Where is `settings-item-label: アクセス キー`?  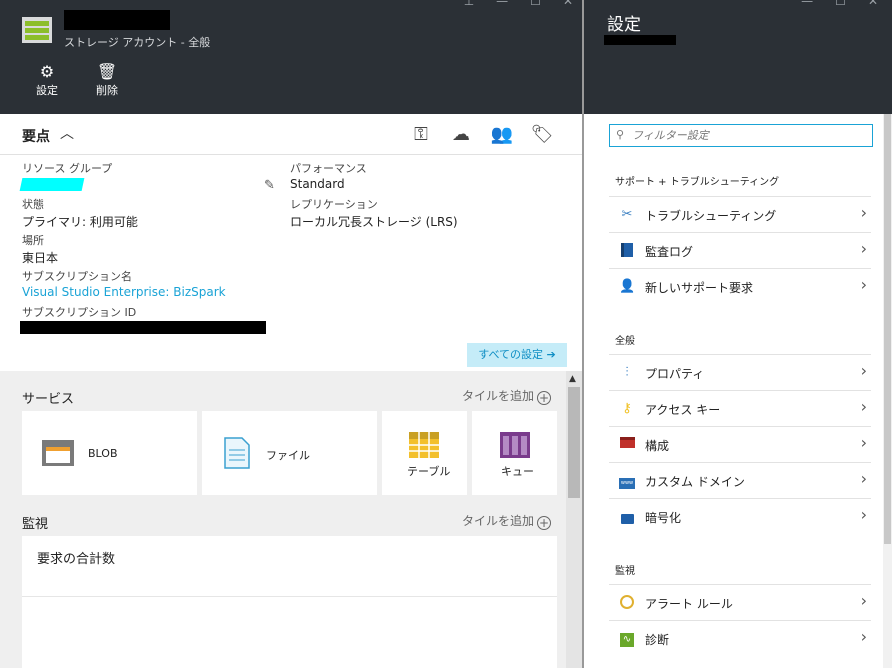
settings-item-label: アクセス キー is located at coordinates (683, 410).